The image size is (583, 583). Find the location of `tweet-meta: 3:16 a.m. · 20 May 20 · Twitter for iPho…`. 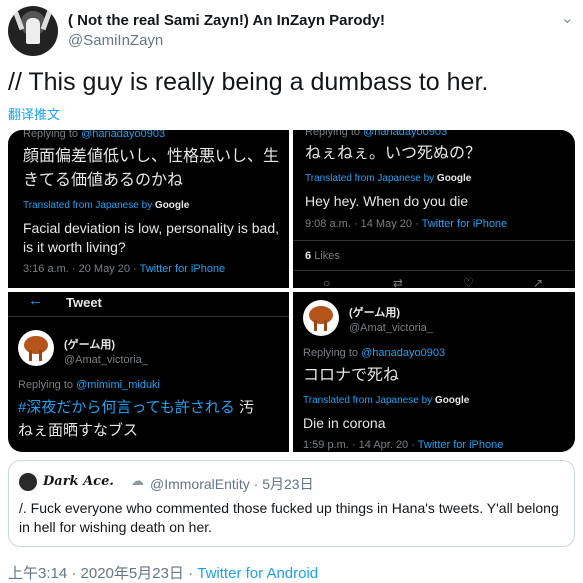

tweet-meta: 3:16 a.m. · 20 May 20 · Twitter for iPho… is located at coordinates (124, 269).